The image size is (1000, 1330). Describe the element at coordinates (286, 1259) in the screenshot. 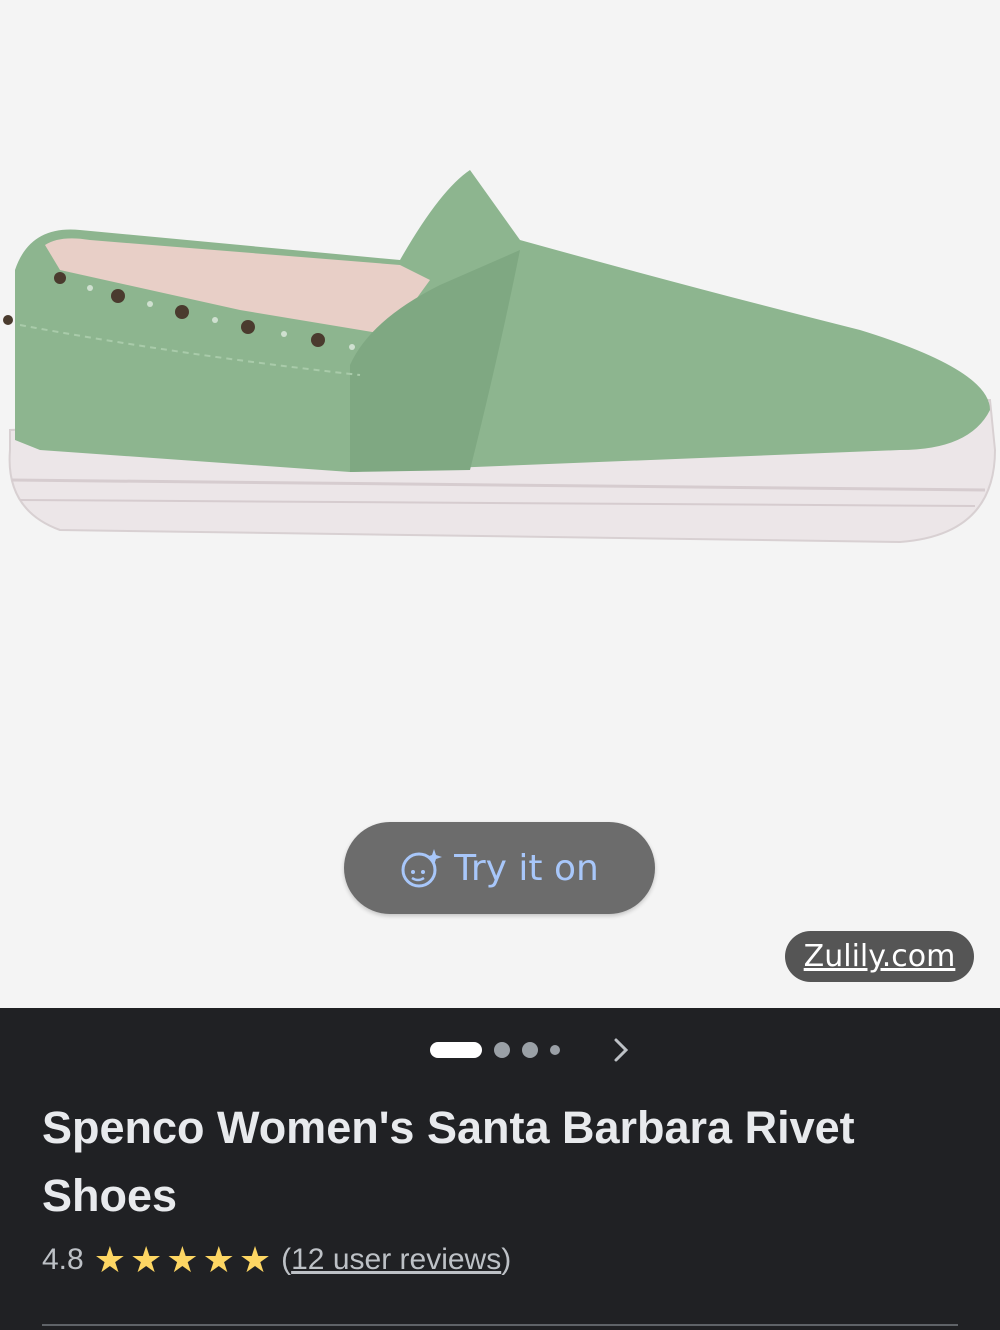

I see `reviews-paren-open: (` at that location.